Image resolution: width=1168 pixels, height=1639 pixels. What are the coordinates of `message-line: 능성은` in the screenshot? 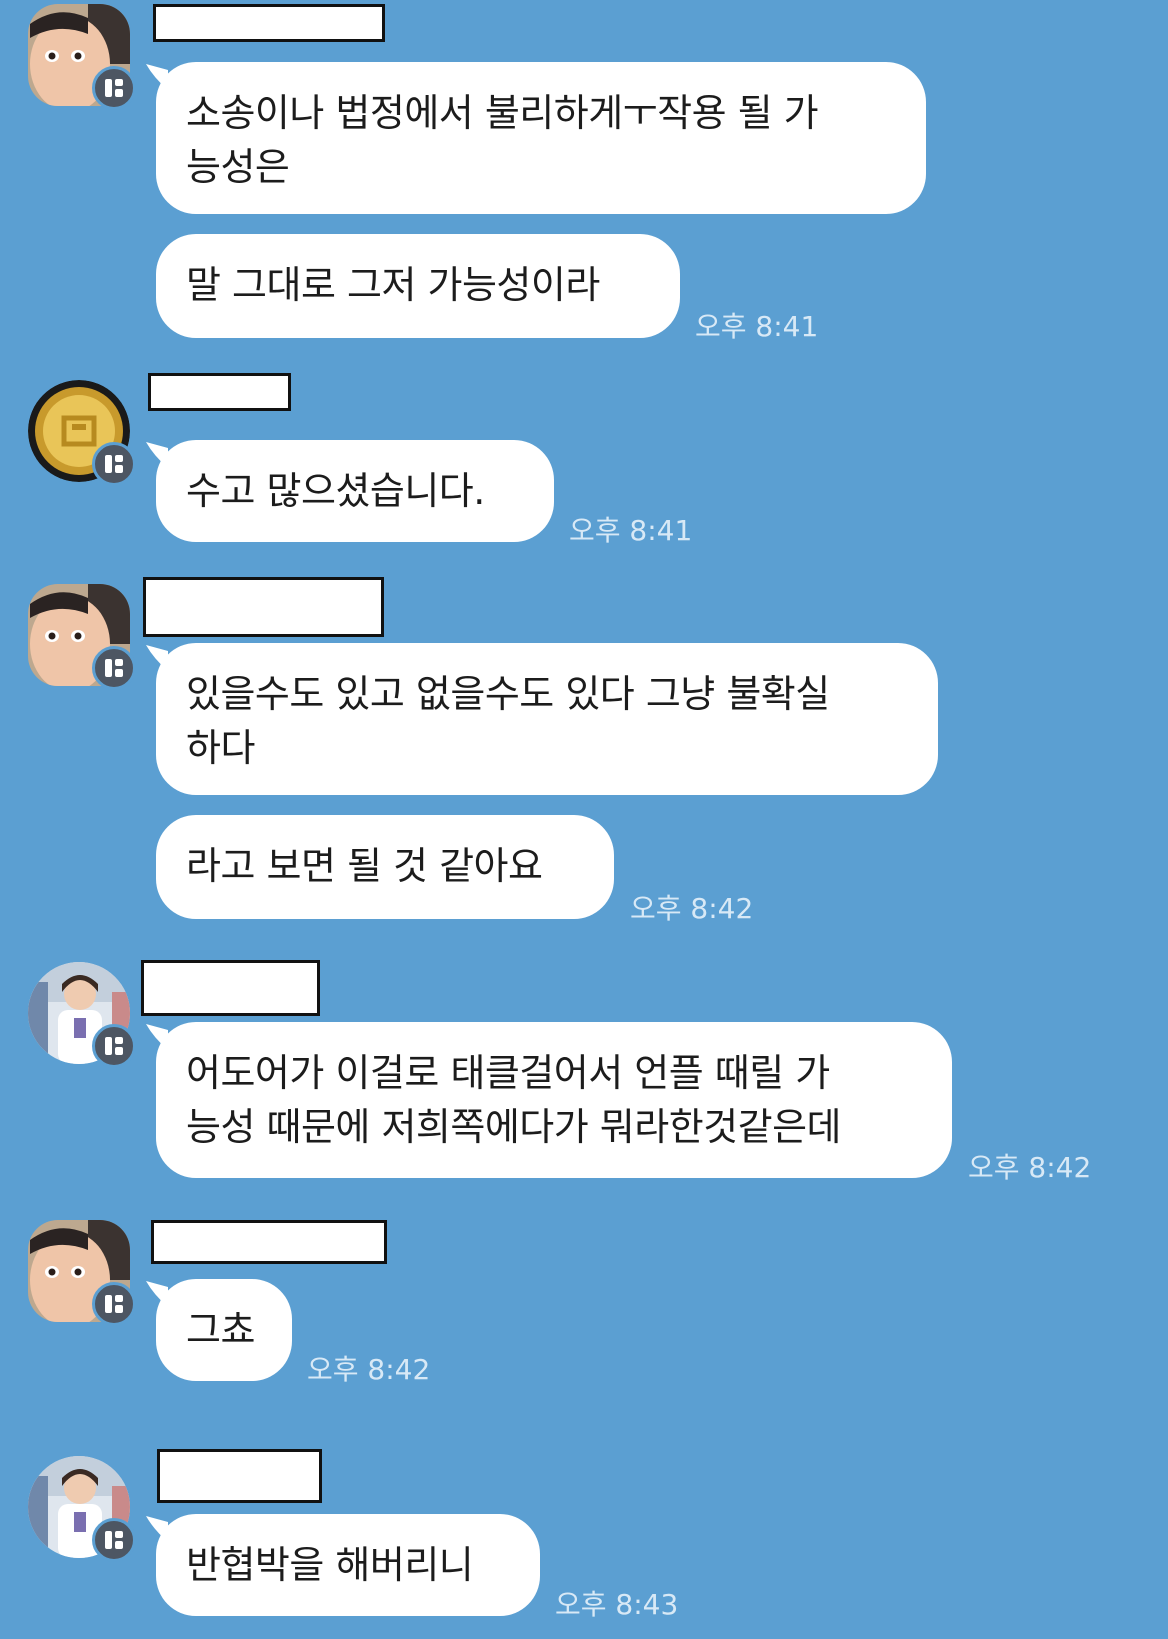 It's located at (238, 167).